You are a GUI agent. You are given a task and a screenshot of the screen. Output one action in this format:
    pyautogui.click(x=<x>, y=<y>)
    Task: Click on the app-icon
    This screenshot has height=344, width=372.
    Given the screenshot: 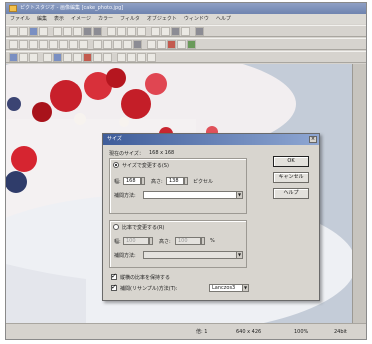 What is the action you would take?
    pyautogui.click(x=13, y=8)
    